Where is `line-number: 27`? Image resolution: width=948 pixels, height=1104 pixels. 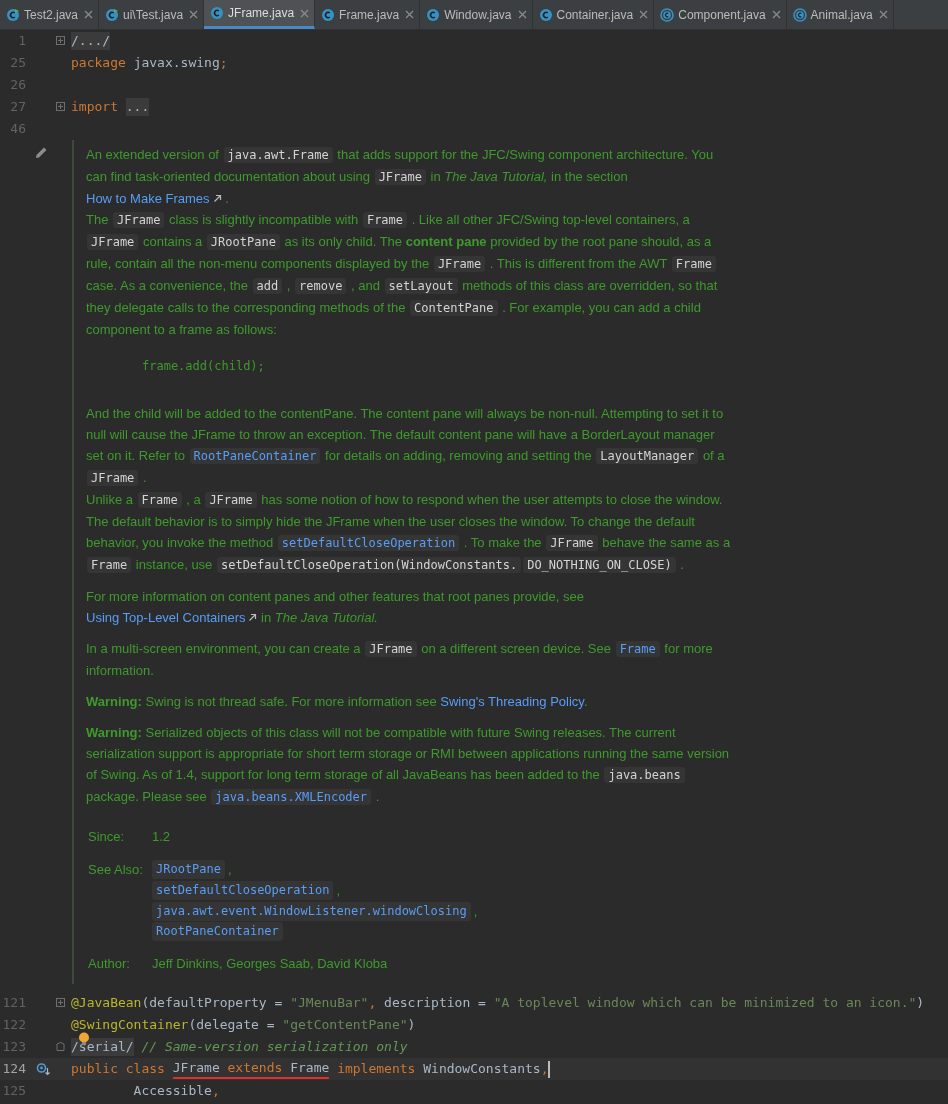
line-number: 27 is located at coordinates (17, 107).